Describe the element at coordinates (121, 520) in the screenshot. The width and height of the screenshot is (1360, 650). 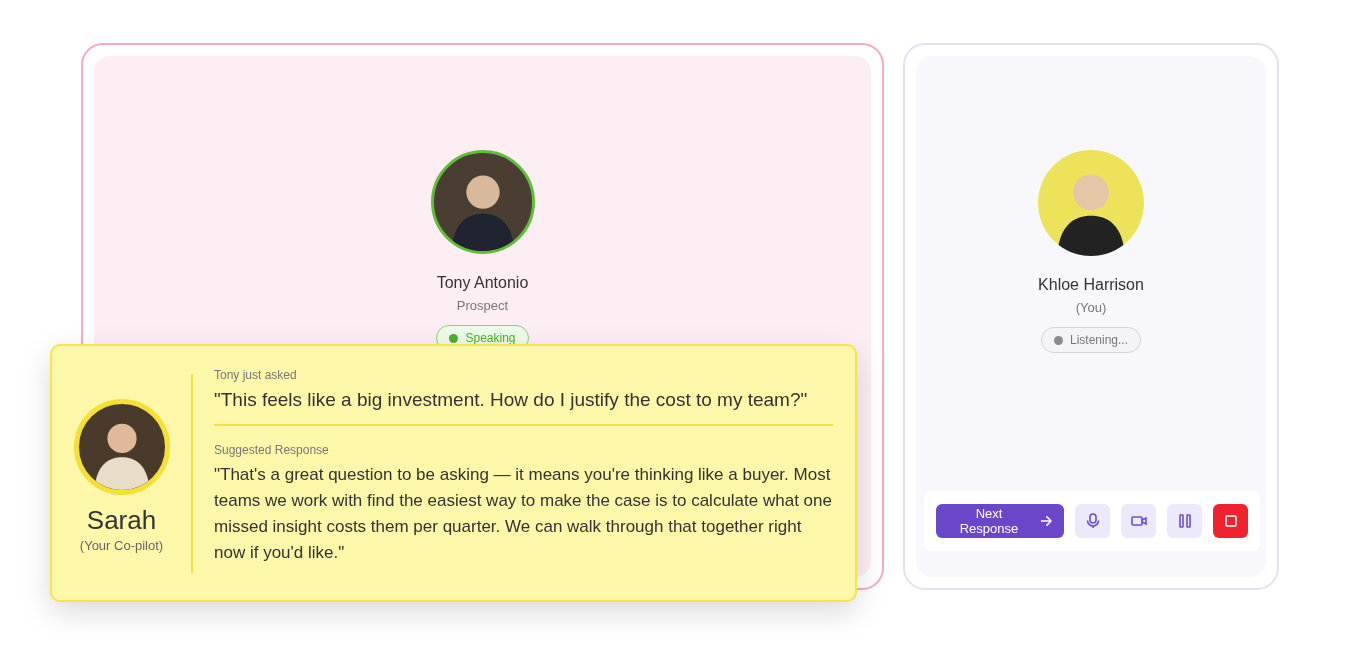
I see `copilot-name: Sarah` at that location.